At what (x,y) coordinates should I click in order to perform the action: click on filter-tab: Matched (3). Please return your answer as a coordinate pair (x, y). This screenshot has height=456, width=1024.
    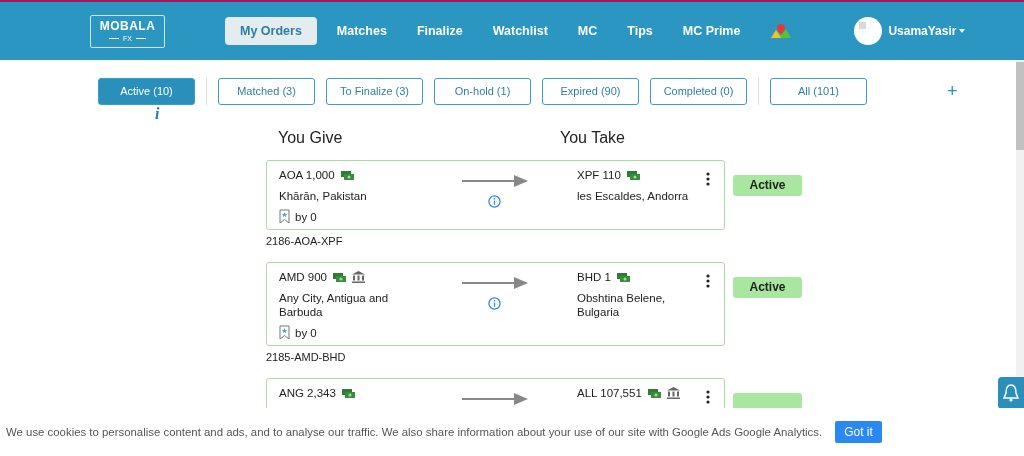
    Looking at the image, I should click on (266, 91).